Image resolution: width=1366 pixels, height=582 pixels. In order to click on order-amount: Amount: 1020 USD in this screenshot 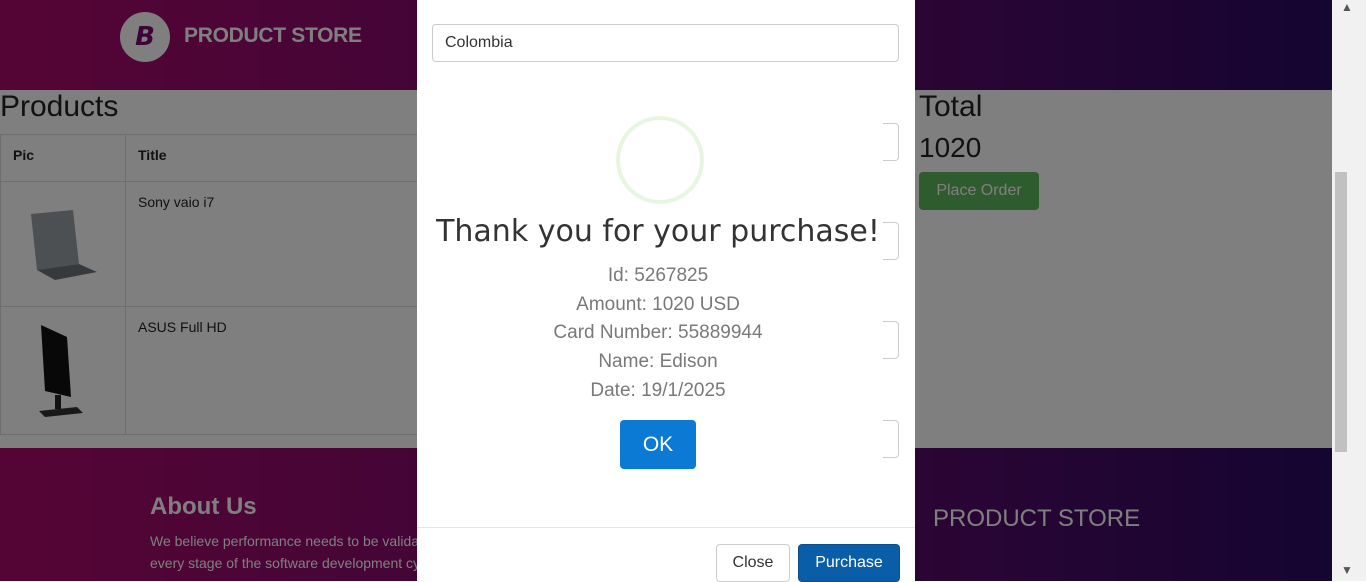, I will do `click(658, 304)`.